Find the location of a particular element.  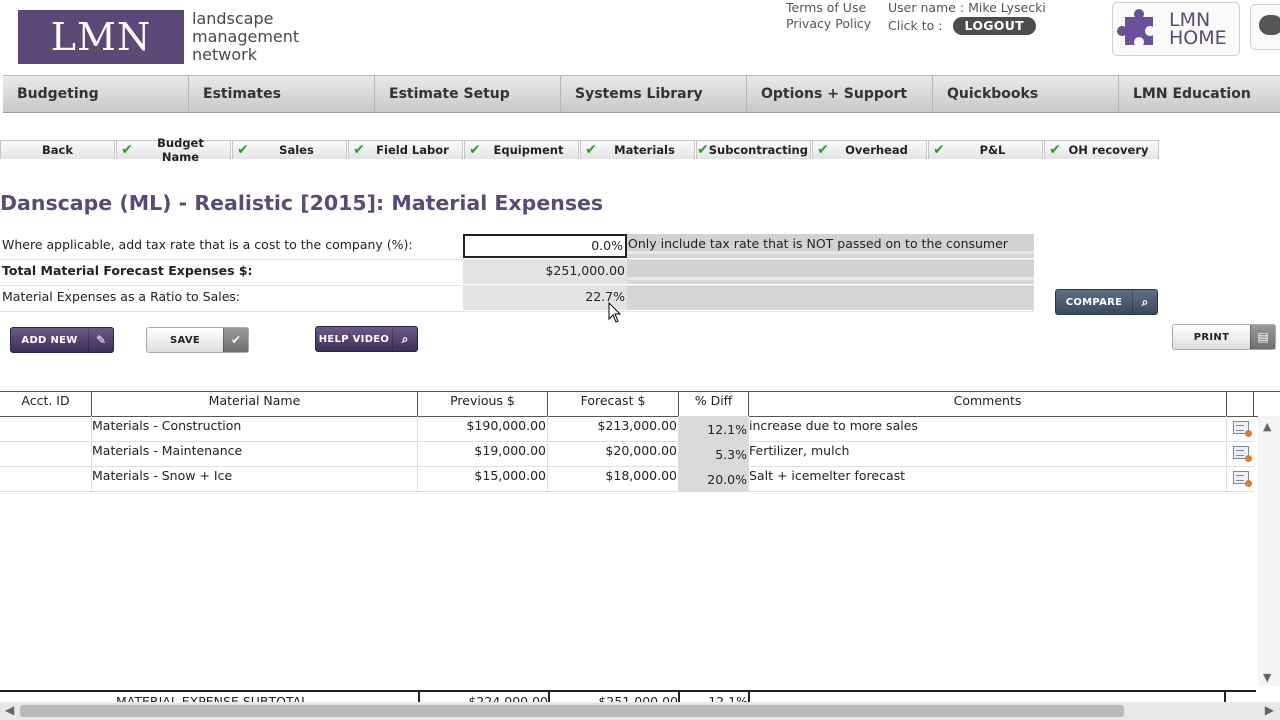

user-name-label: User name : Mike Lysecki is located at coordinates (967, 7).